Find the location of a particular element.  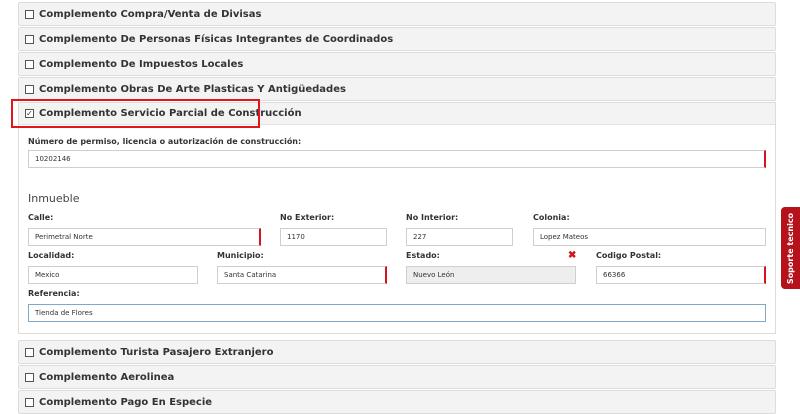

referencia-label: Referencia: is located at coordinates (54, 293).